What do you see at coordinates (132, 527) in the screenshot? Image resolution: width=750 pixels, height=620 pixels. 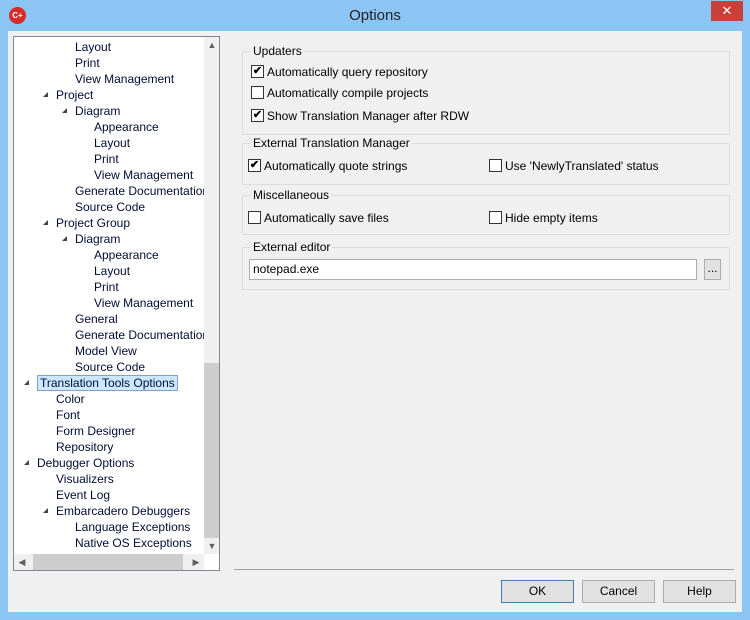 I see `tree-item: Language Exceptions` at bounding box center [132, 527].